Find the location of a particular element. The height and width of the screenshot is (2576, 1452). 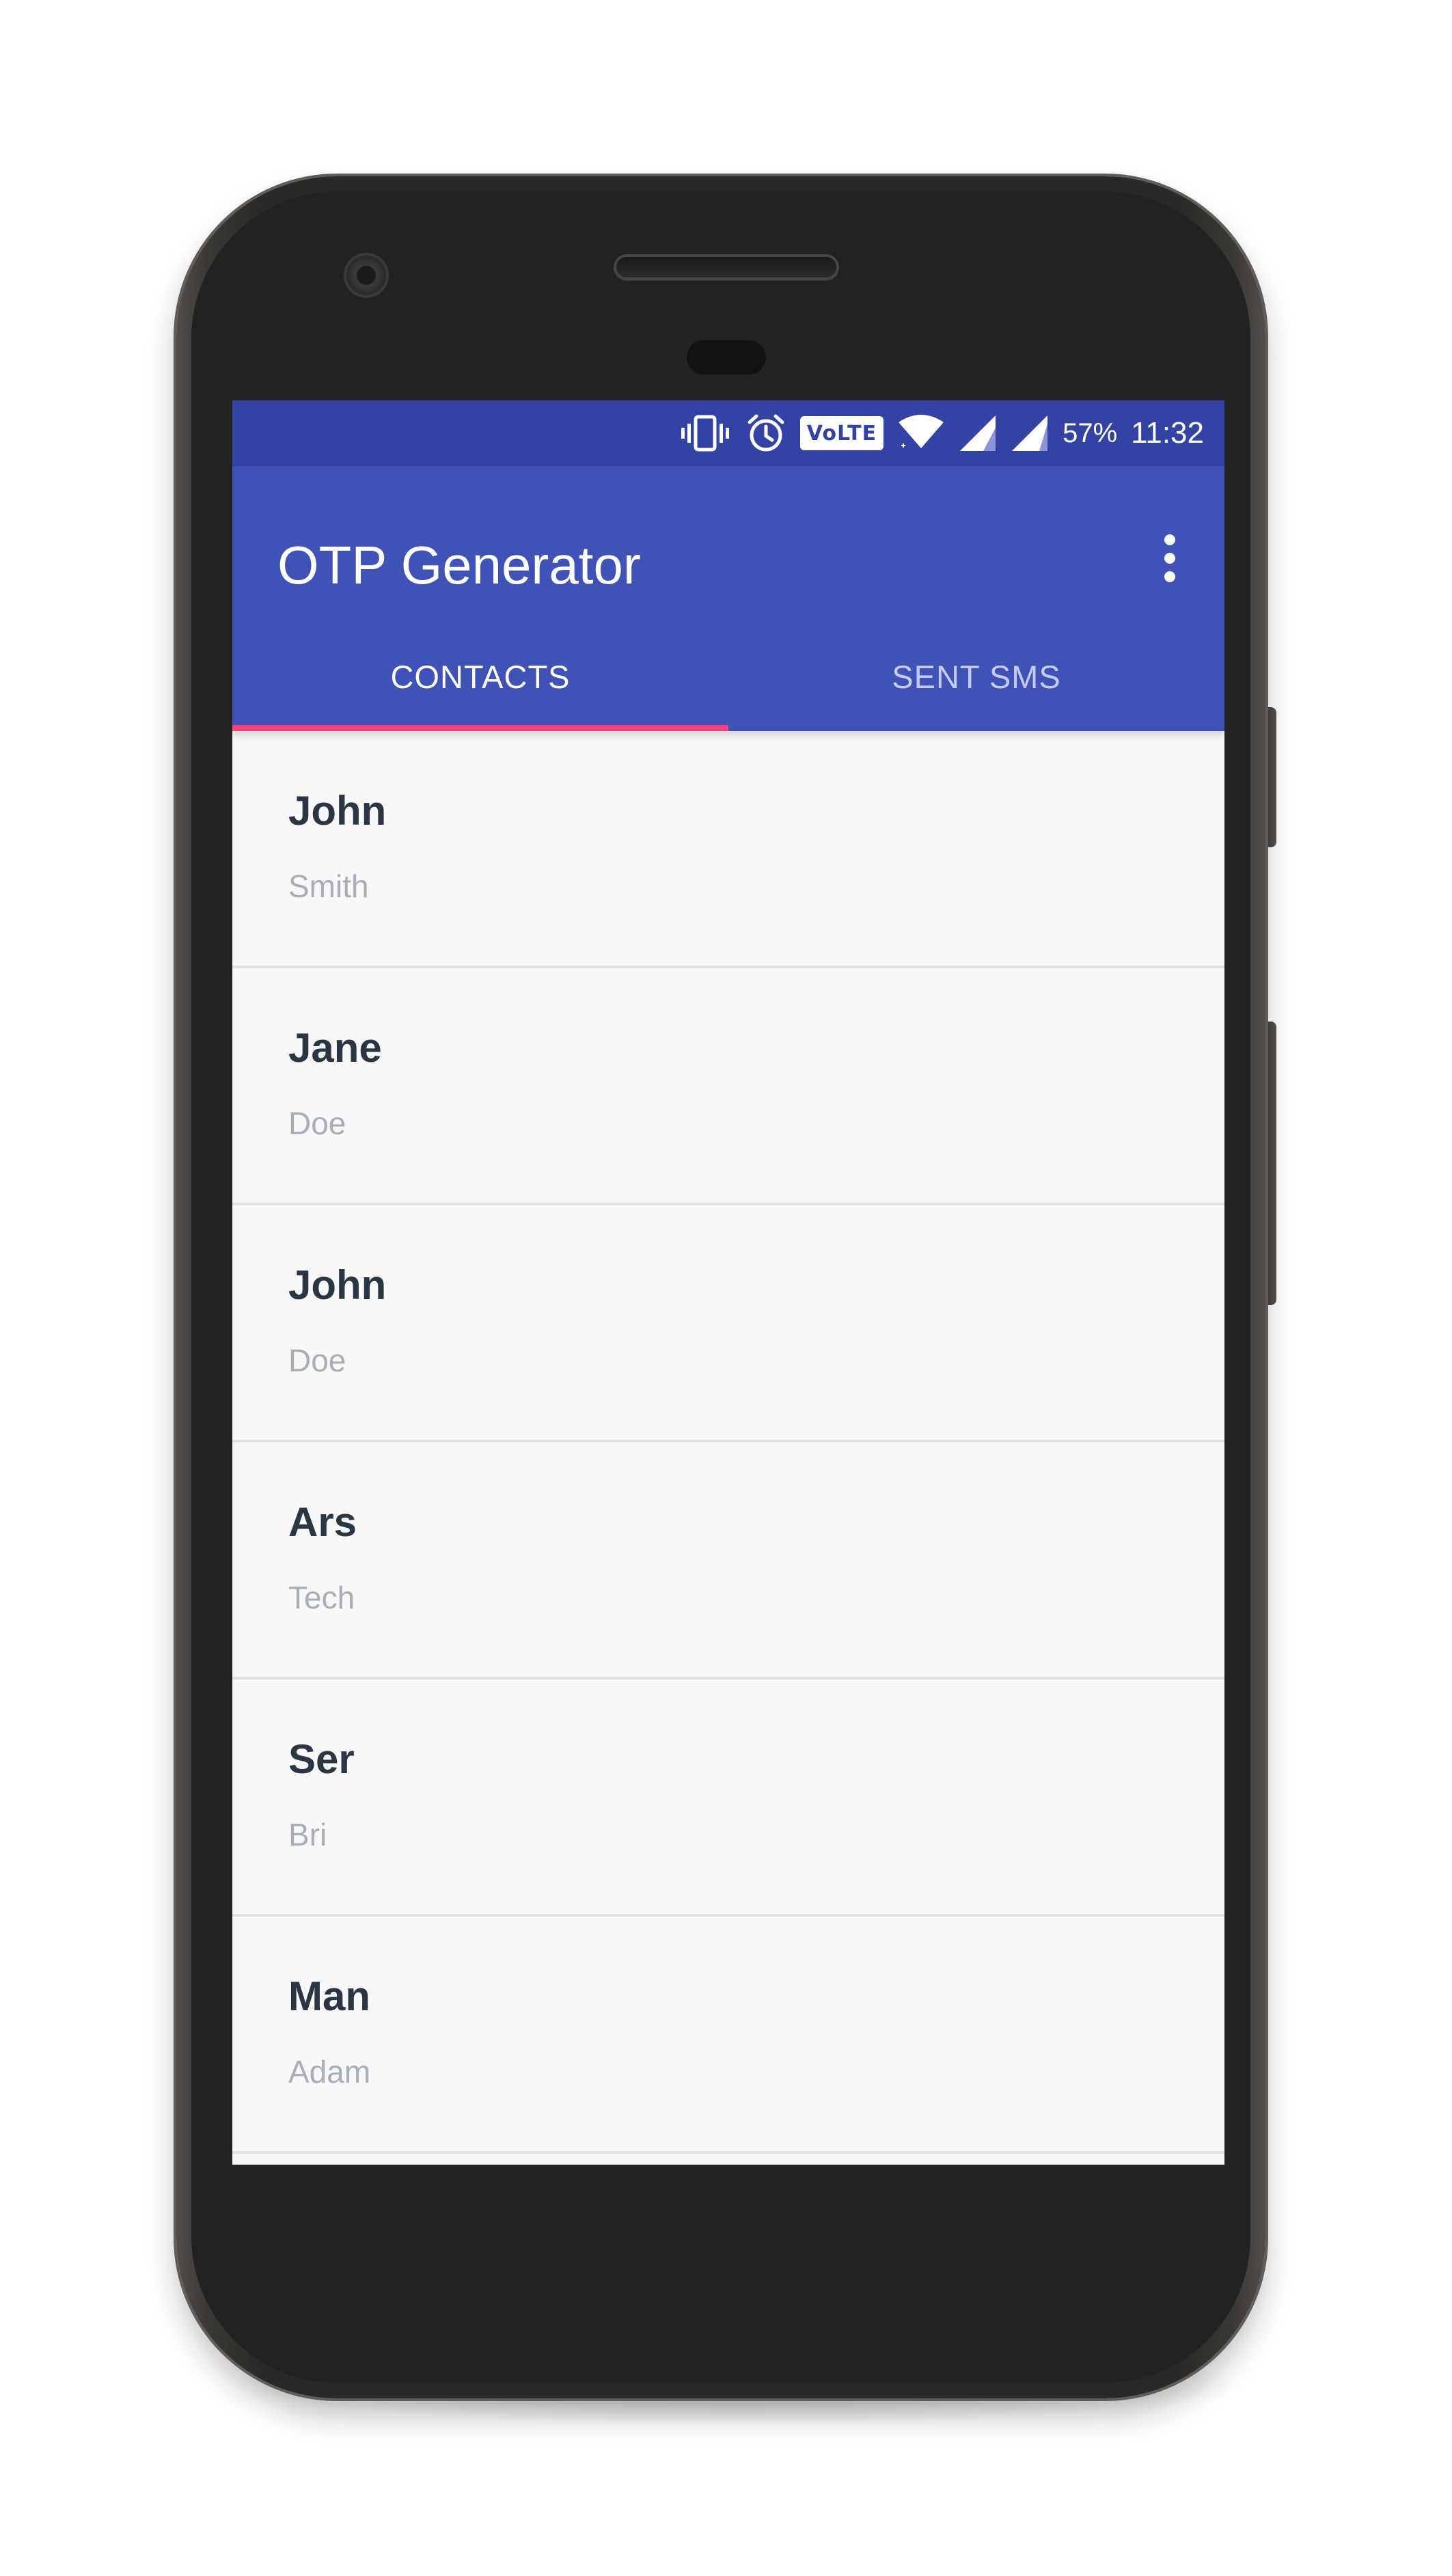

contact-last-name: Tech is located at coordinates (321, 1597).